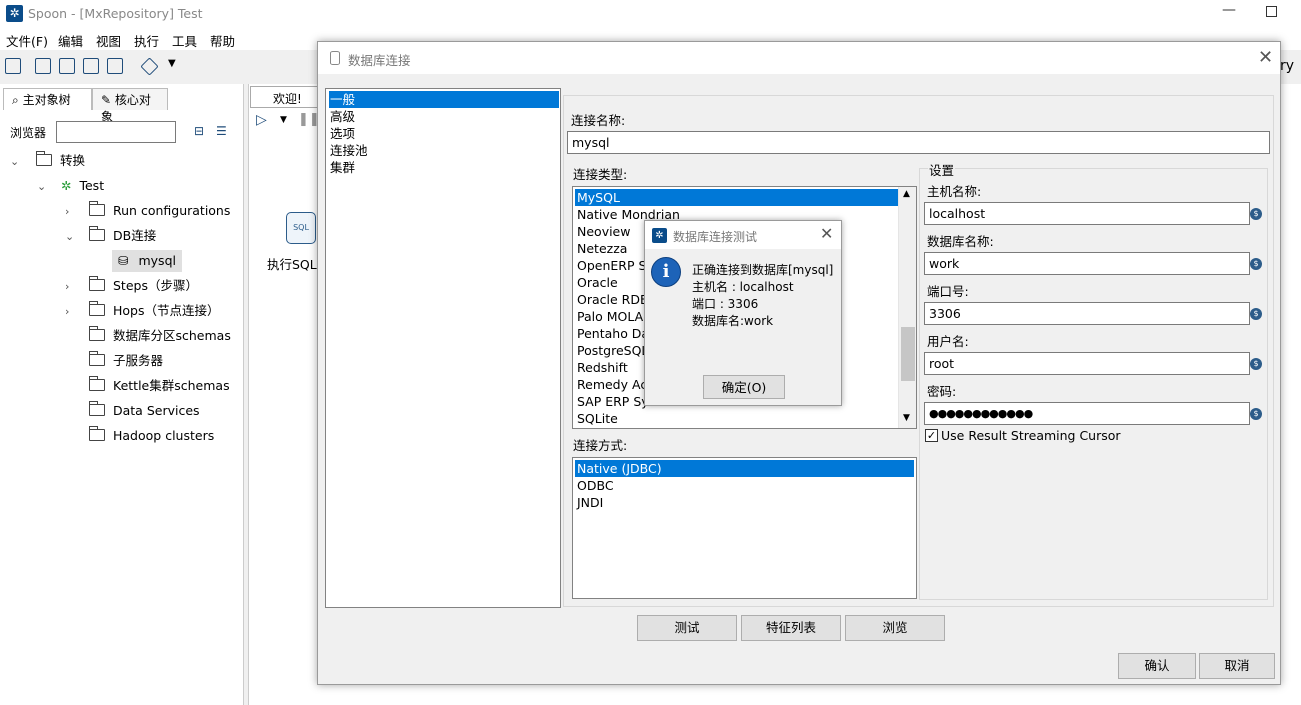 Image resolution: width=1301 pixels, height=705 pixels. Describe the element at coordinates (27, 40) in the screenshot. I see `menu-file: 文件(F)` at that location.